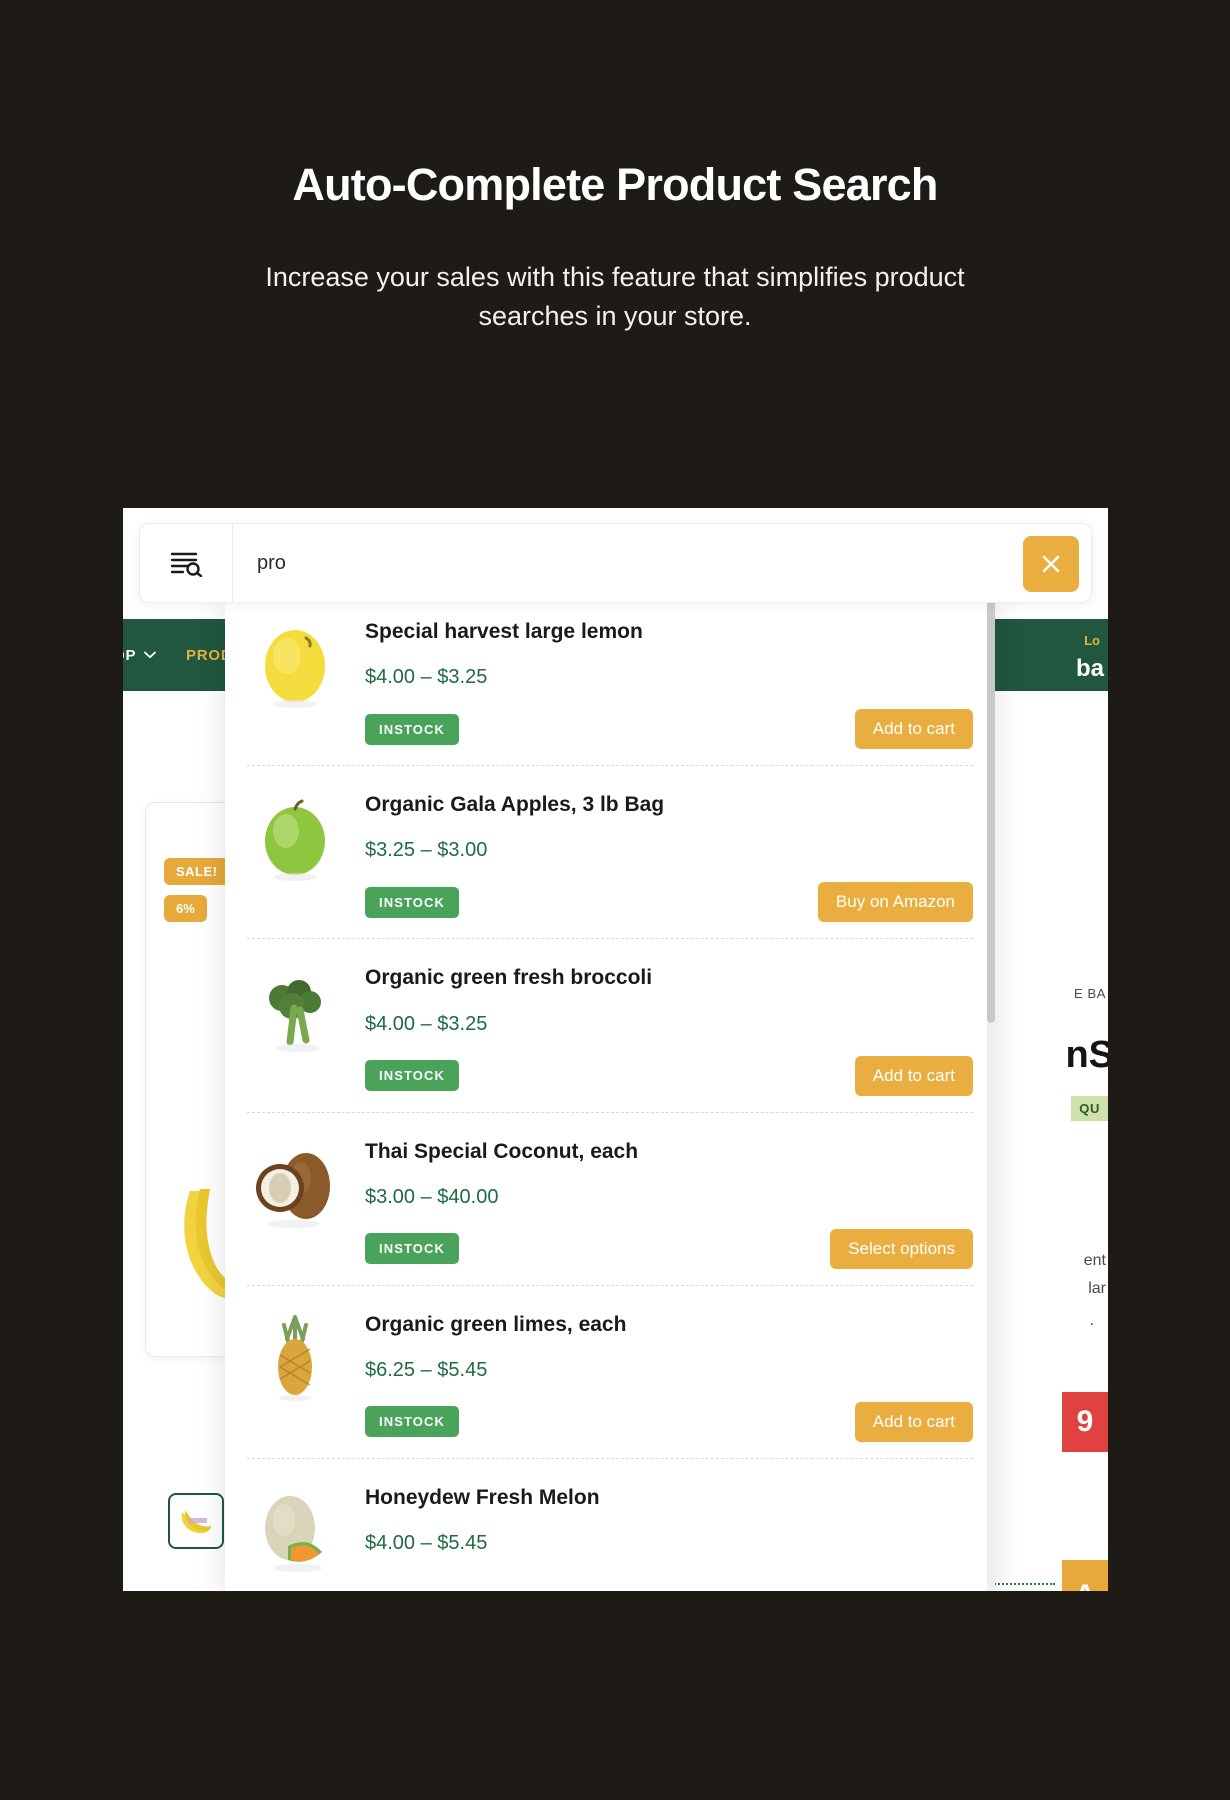  Describe the element at coordinates (295, 1185) in the screenshot. I see `coconut-image` at that location.